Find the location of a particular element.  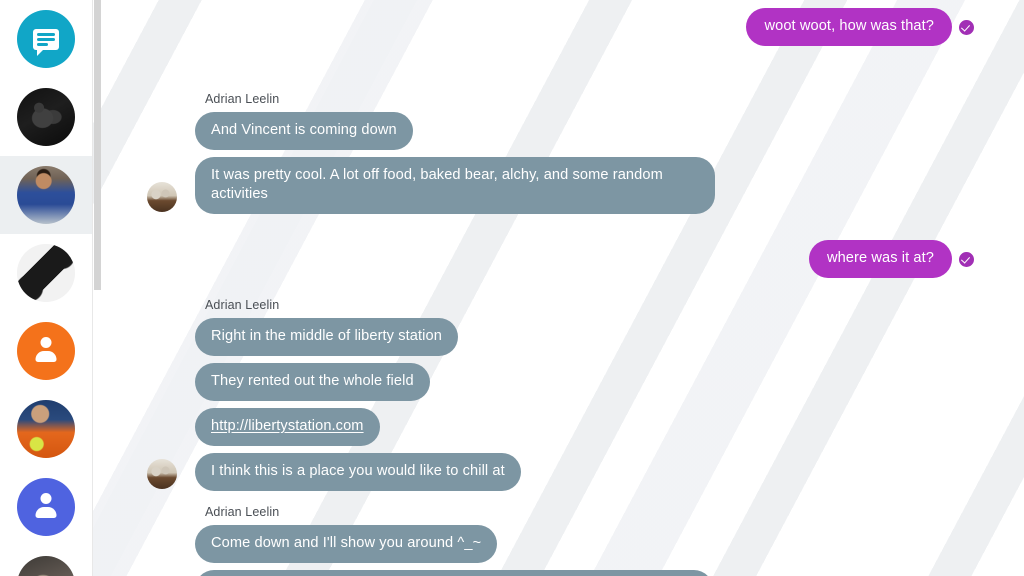

conversation-sidebar is located at coordinates (46, 288).